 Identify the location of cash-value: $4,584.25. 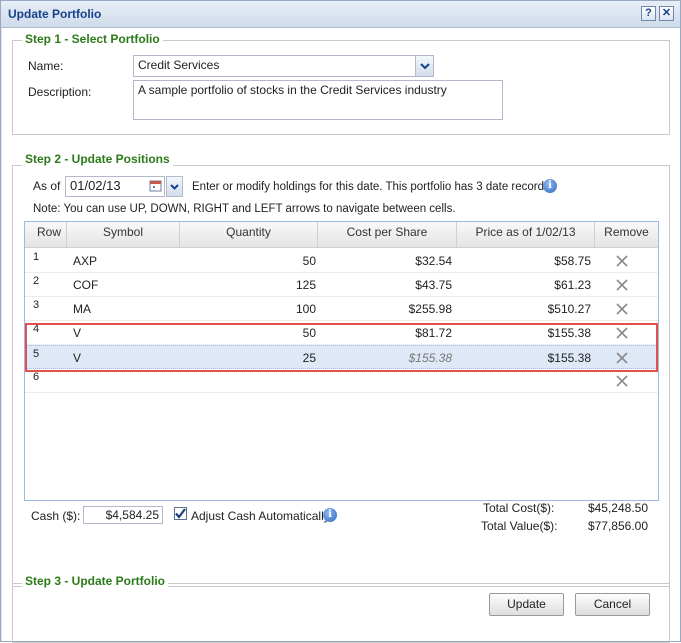
(132, 515).